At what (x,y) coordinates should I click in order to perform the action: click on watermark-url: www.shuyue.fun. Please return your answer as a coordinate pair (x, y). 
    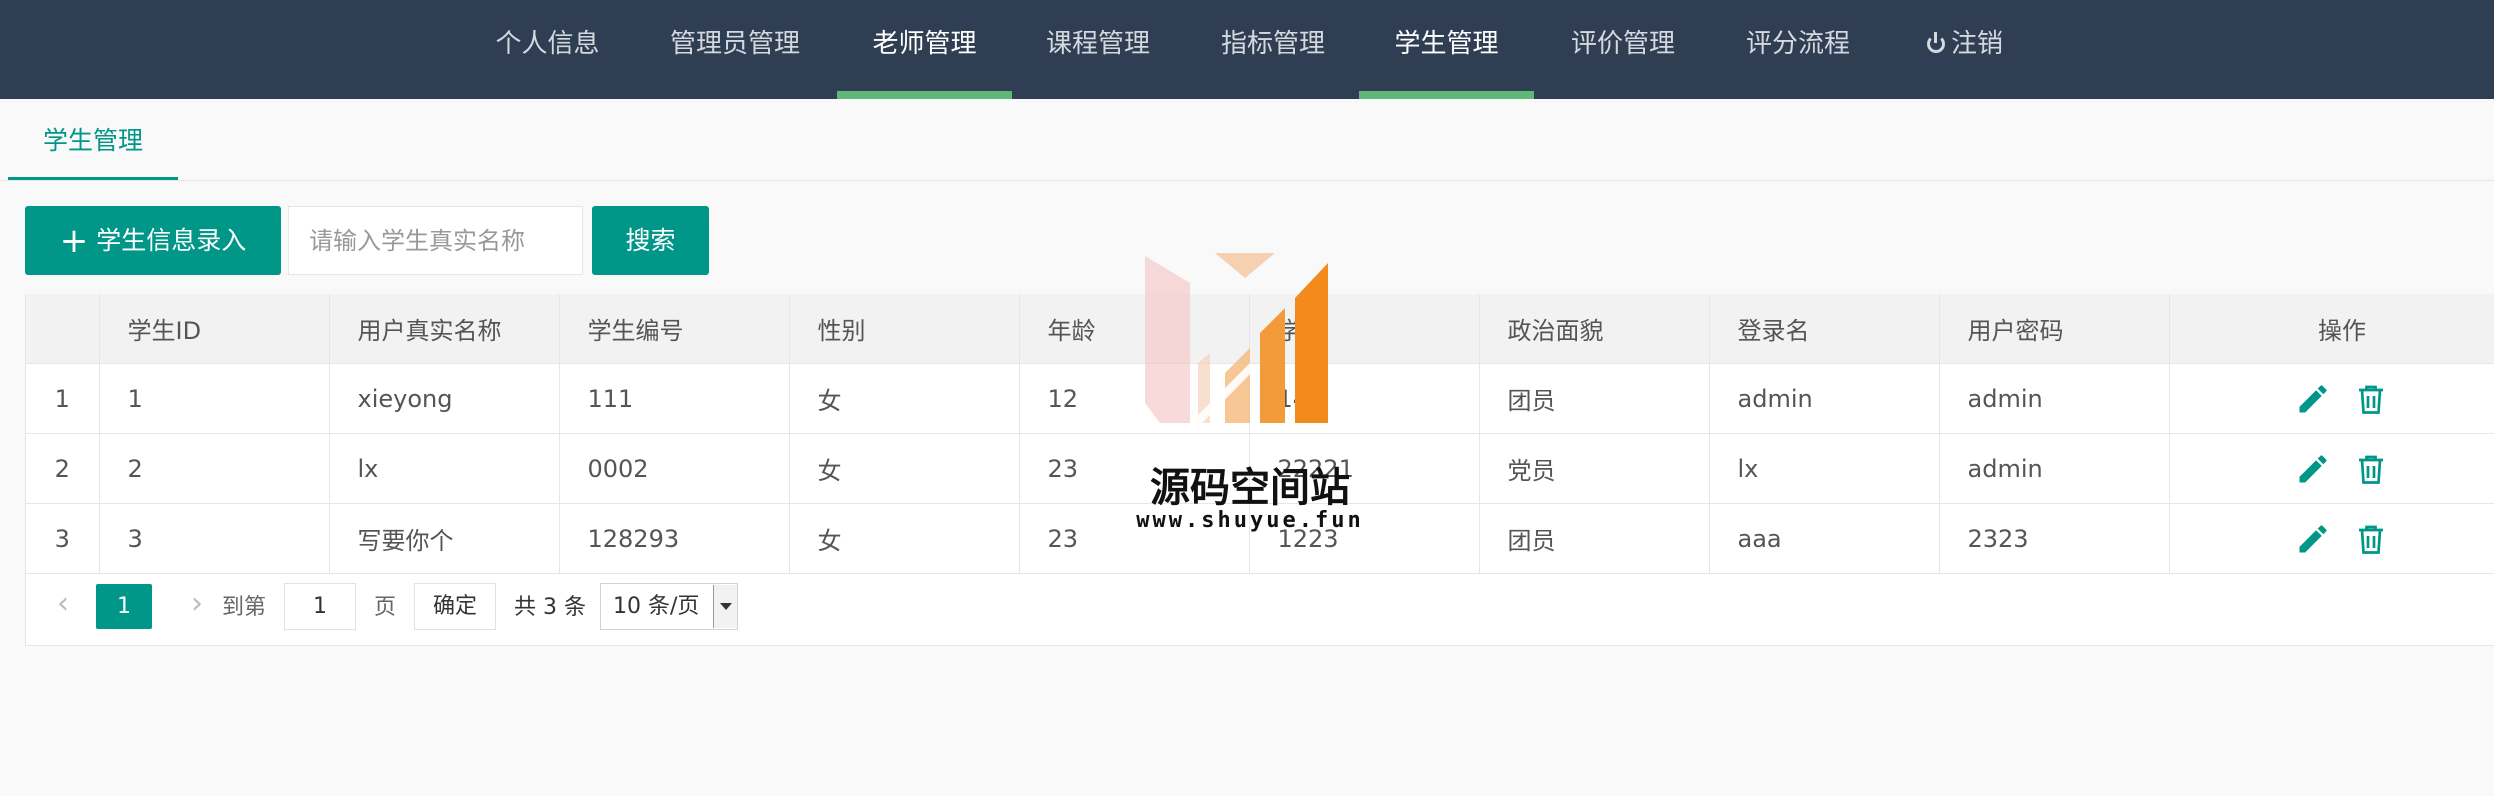
    Looking at the image, I should click on (1250, 520).